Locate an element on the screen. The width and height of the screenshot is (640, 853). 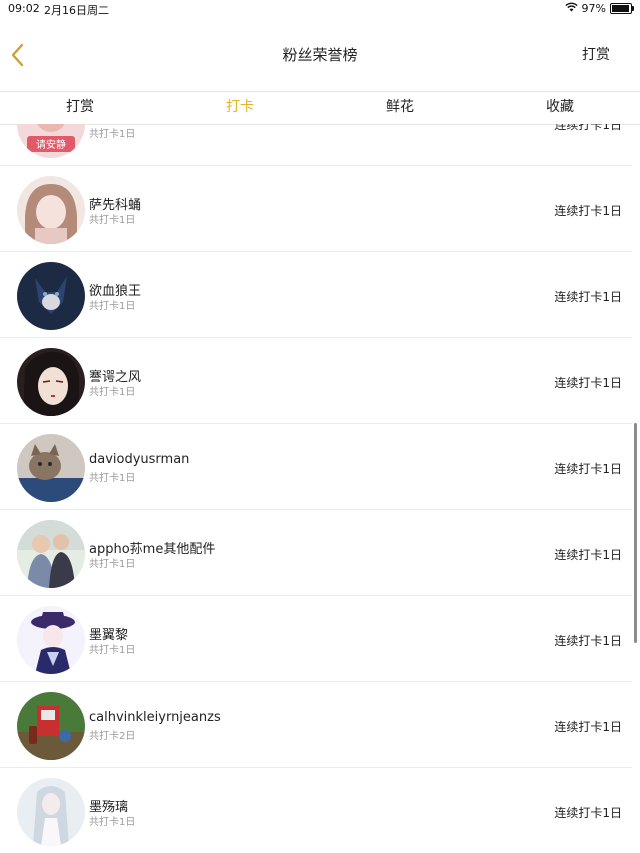
status-time: 09:02 is located at coordinates (24, 8).